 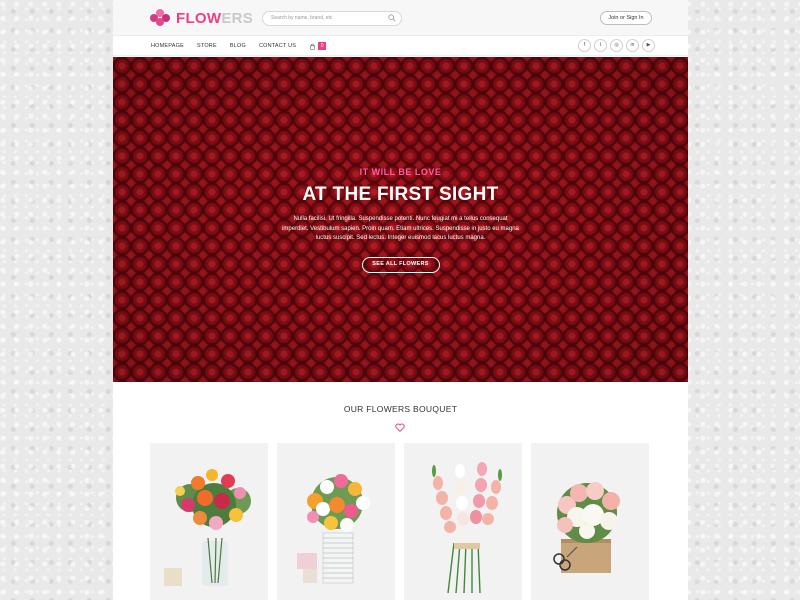 I want to click on product-card-rose-basket, so click(x=590, y=521).